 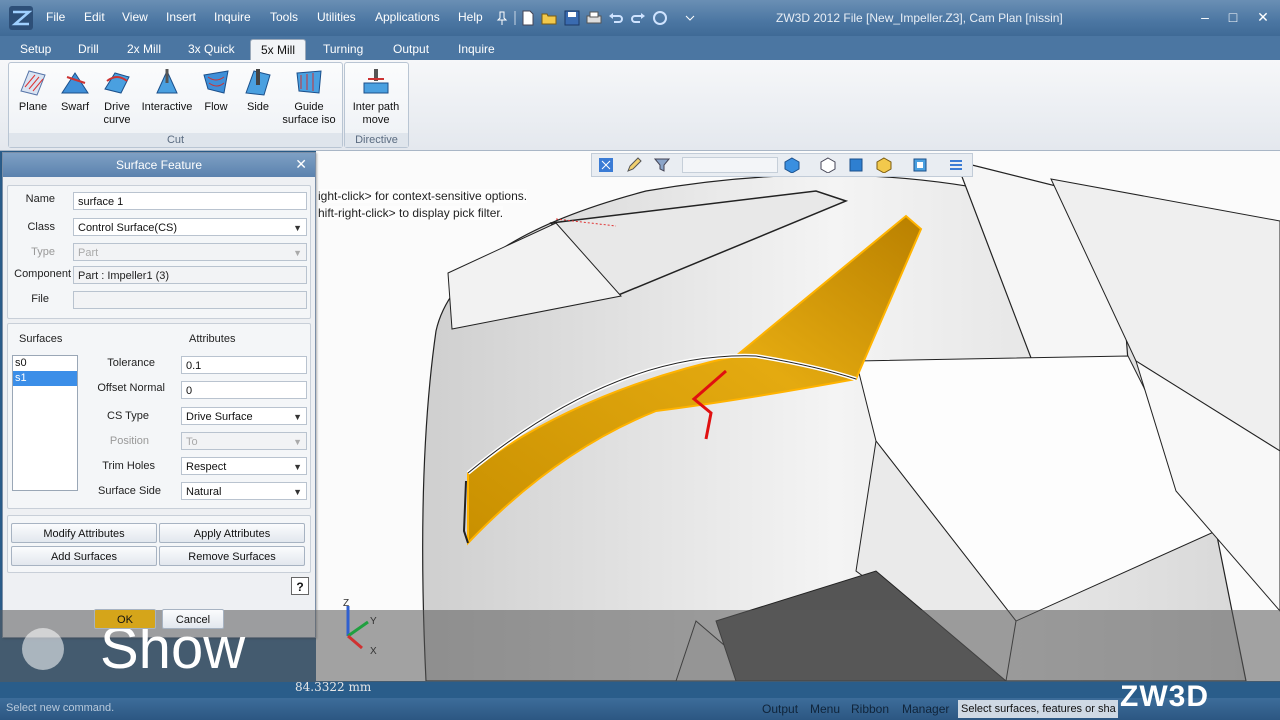 I want to click on class-select: Control Surface(CS) ▼, so click(x=190, y=227).